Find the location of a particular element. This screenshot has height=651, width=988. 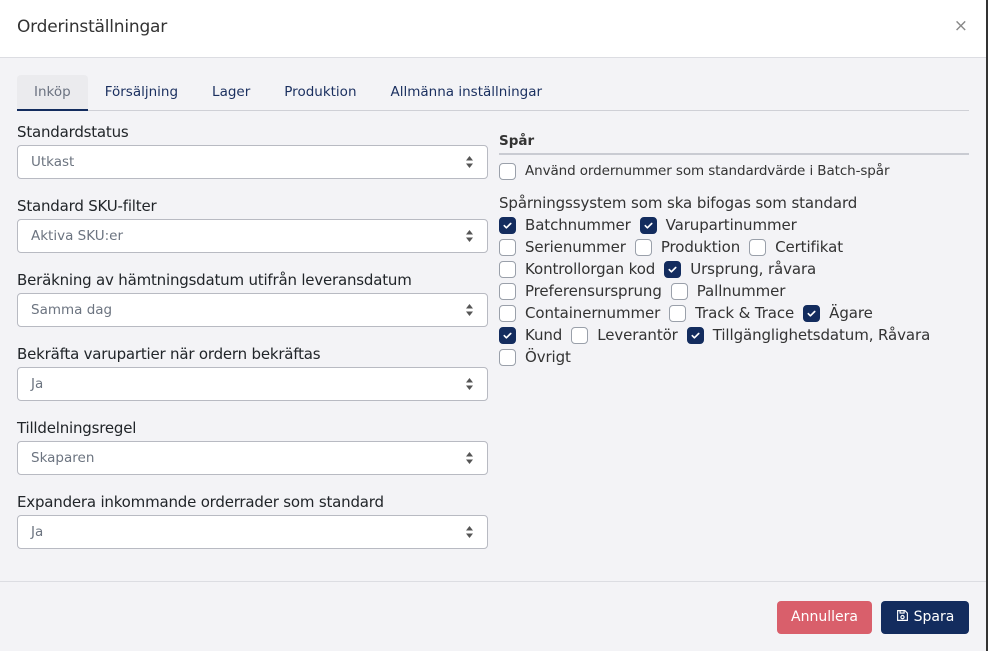

checkbox-label: Pallnummer is located at coordinates (741, 291).